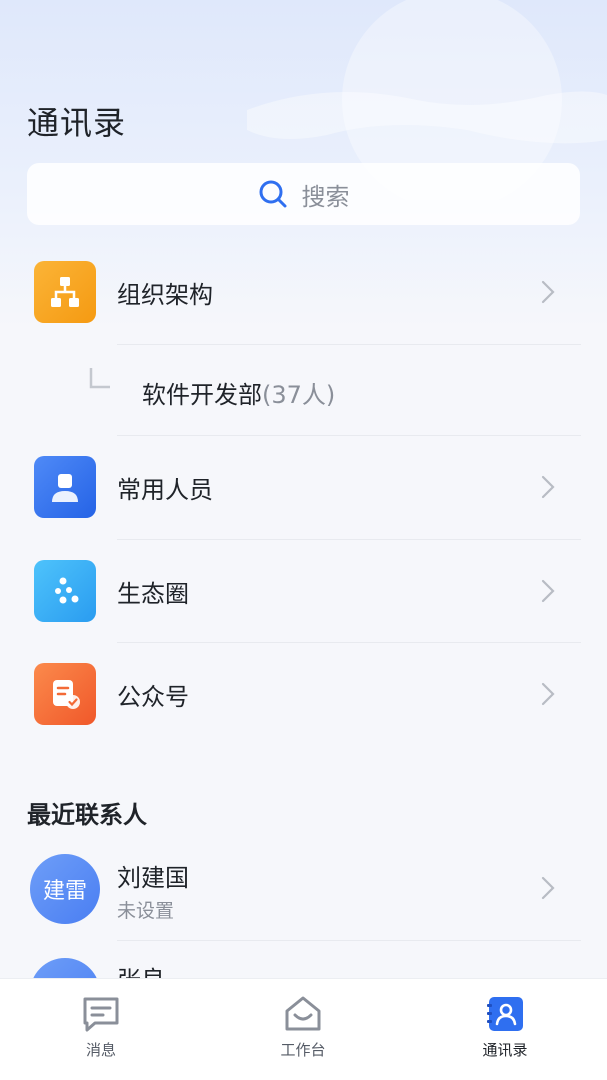  I want to click on document-check-icon, so click(65, 694).